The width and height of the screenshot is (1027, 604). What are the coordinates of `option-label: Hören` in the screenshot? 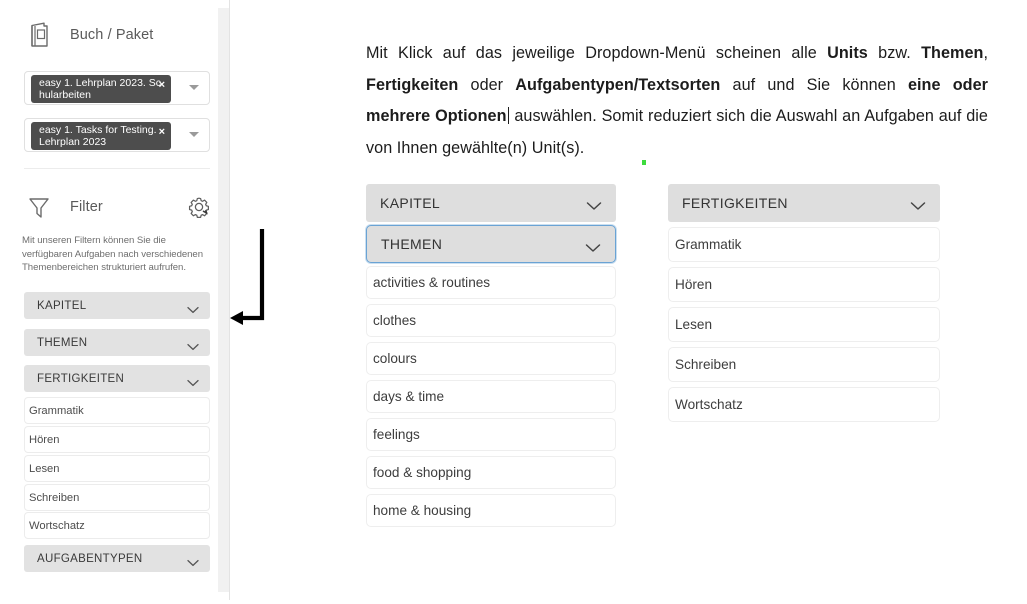 It's located at (694, 284).